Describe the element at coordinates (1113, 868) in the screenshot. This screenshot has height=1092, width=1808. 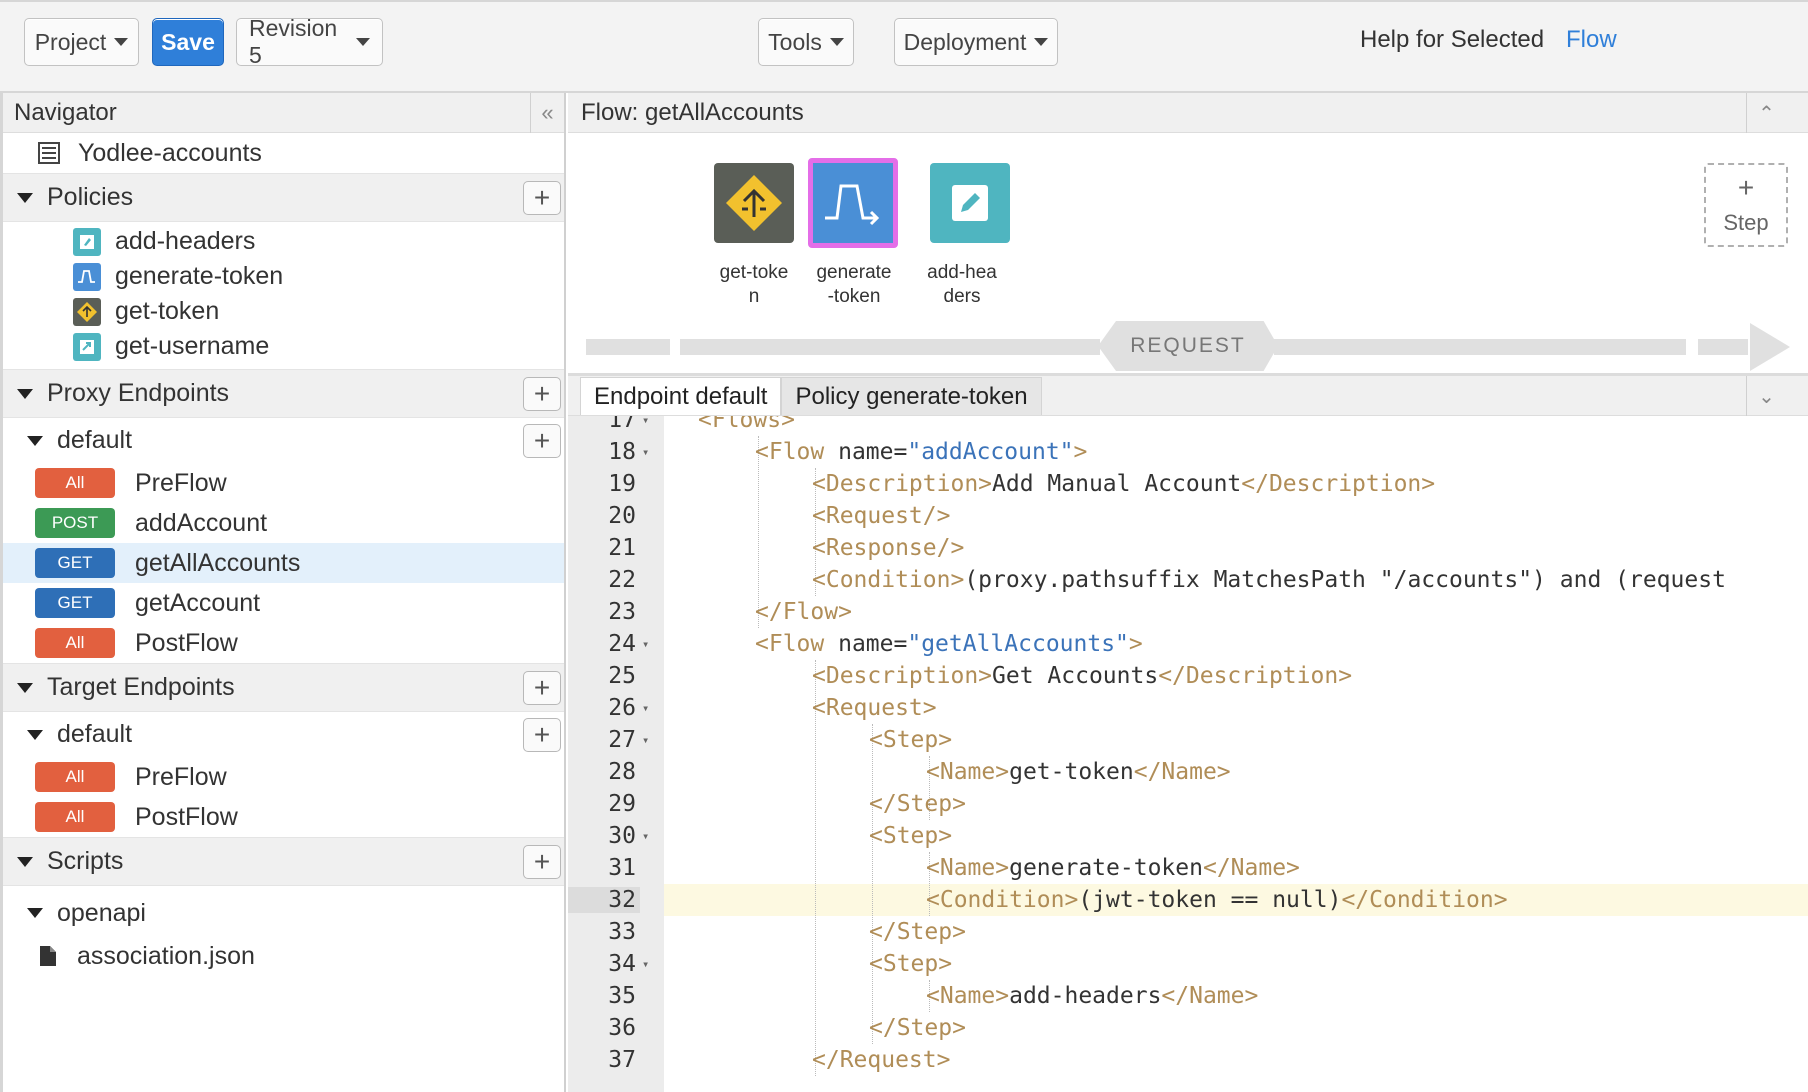
I see `code-text: <Name>generate-token</Name>` at that location.